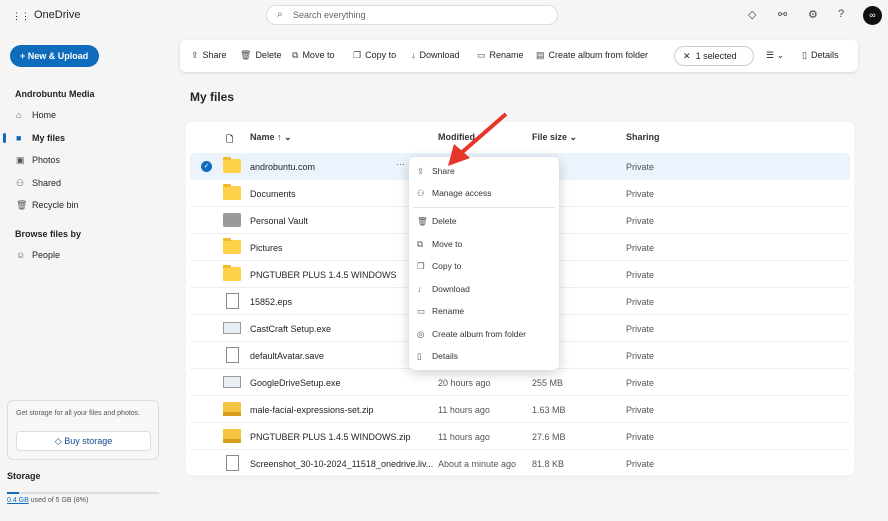 This screenshot has width=888, height=521. I want to click on storage-bar-fill, so click(13, 493).